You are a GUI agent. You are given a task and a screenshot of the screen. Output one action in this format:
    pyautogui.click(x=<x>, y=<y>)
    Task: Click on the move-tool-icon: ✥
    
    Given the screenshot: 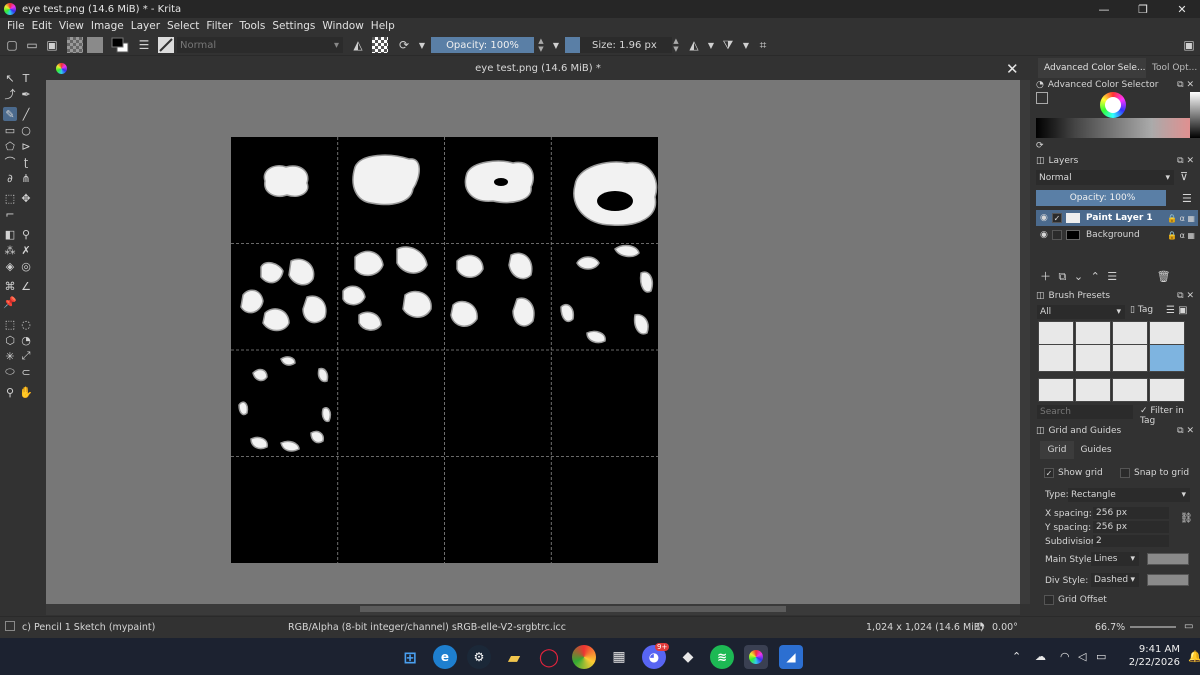 What is the action you would take?
    pyautogui.click(x=26, y=198)
    